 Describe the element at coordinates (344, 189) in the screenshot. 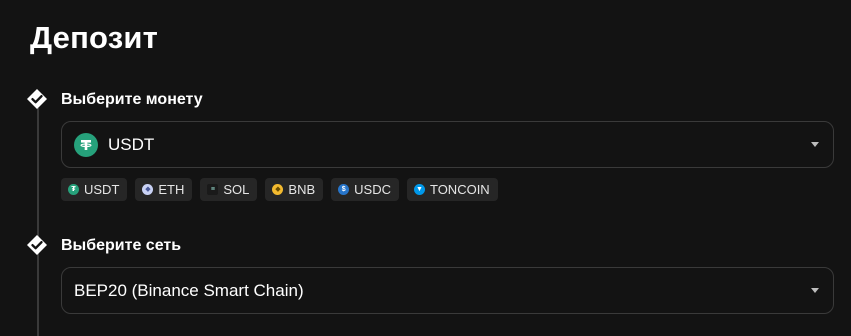

I see `usdc-icon: $` at that location.